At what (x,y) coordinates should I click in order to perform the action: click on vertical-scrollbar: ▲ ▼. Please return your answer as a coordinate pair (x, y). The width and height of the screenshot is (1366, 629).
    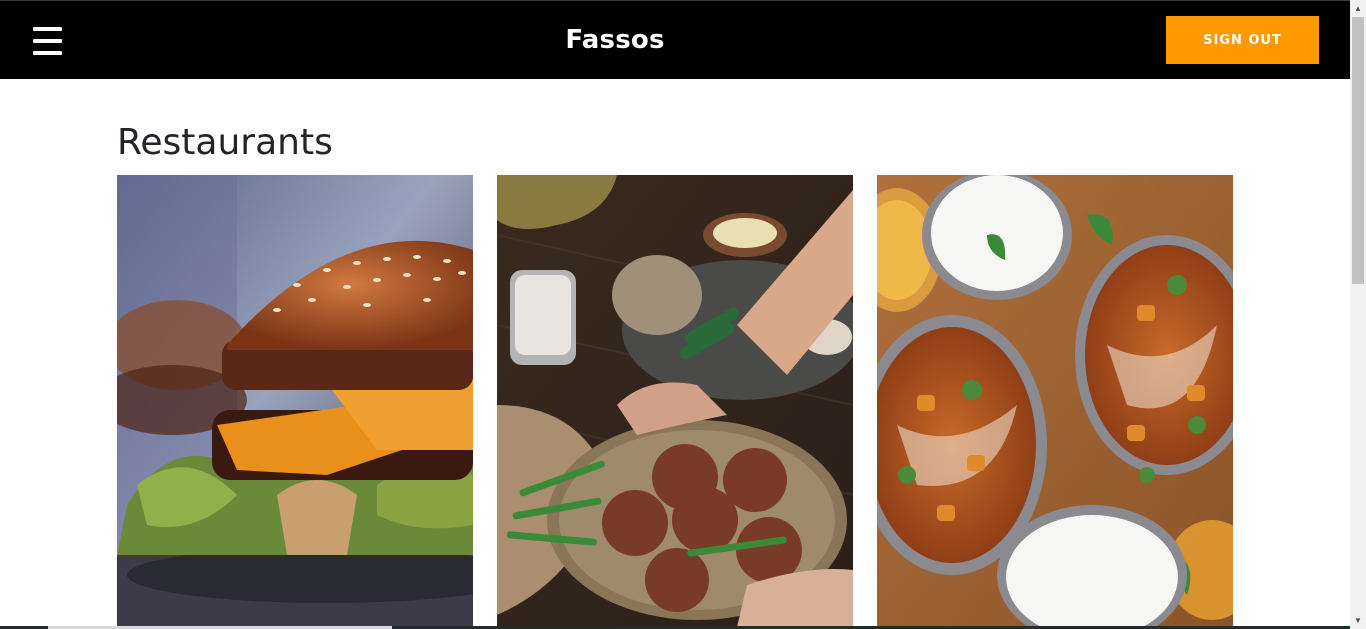
    Looking at the image, I should click on (1358, 314).